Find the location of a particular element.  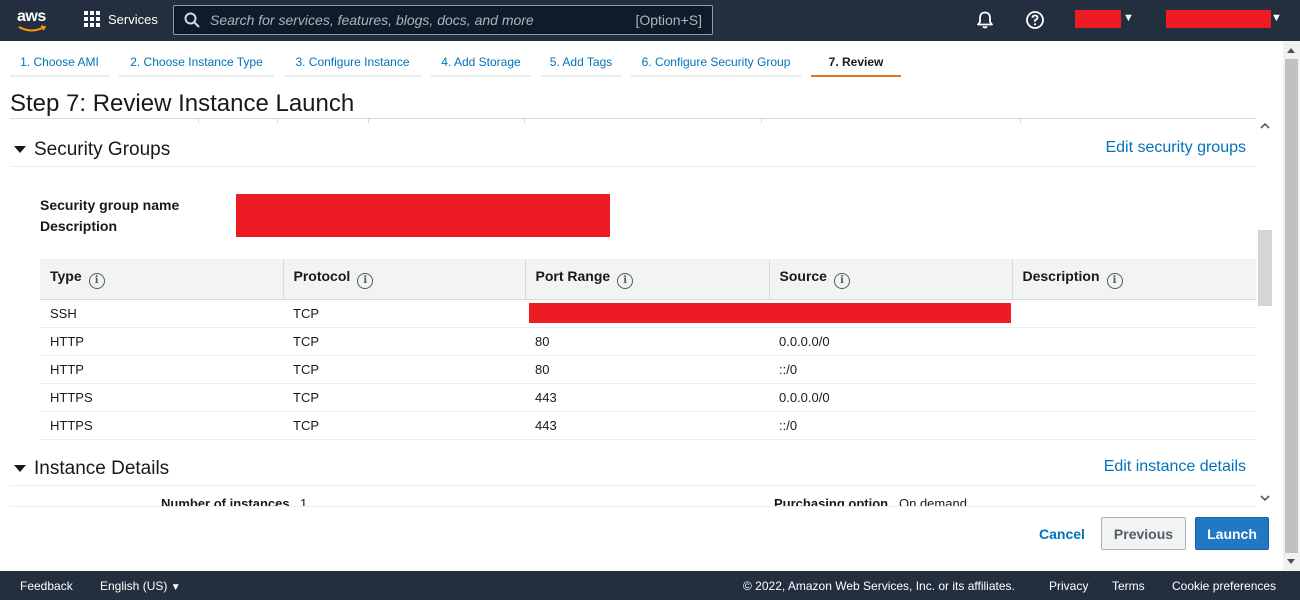

launch-button: Launch is located at coordinates (1232, 533).